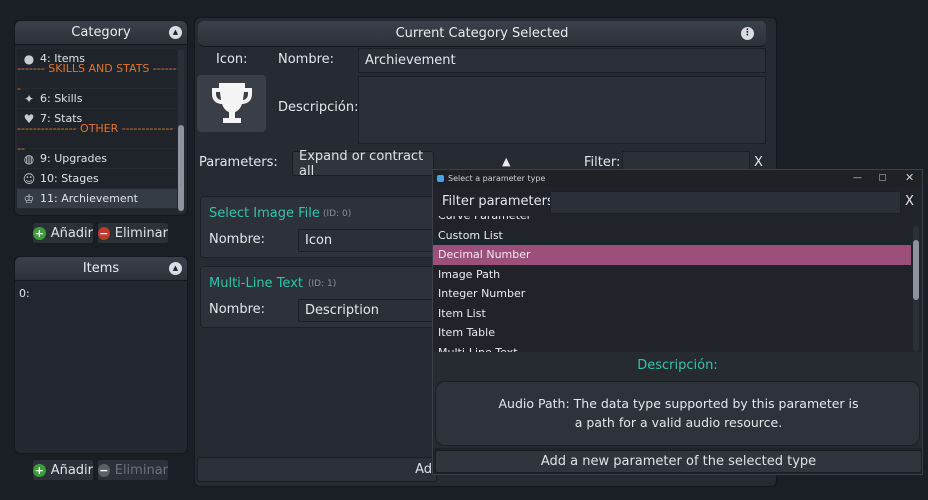 Image resolution: width=928 pixels, height=500 pixels. What do you see at coordinates (672, 314) in the screenshot?
I see `parameter-type-item: Item List` at bounding box center [672, 314].